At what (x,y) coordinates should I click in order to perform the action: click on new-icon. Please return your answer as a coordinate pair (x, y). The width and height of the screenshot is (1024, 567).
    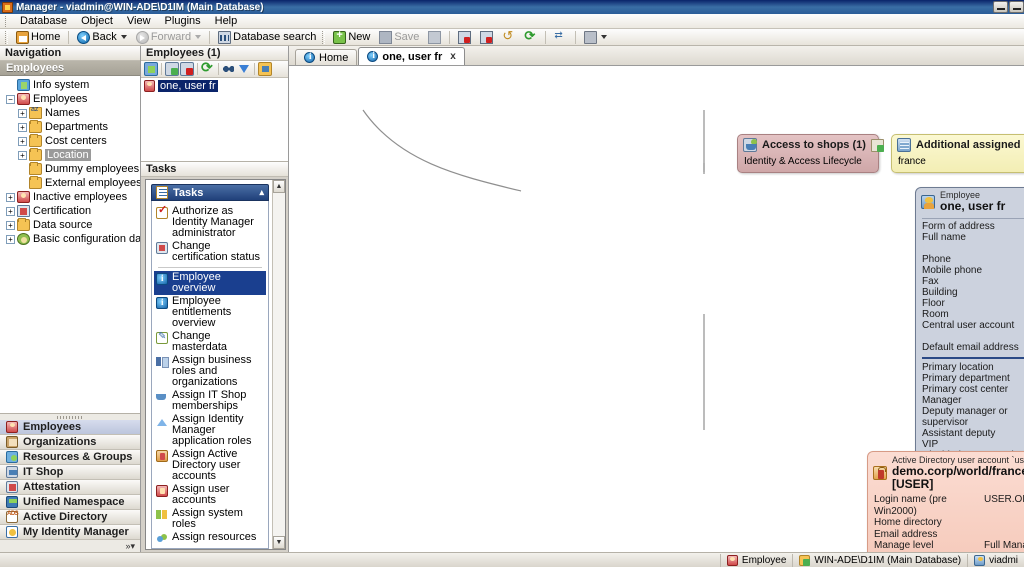
    Looking at the image, I should click on (340, 36).